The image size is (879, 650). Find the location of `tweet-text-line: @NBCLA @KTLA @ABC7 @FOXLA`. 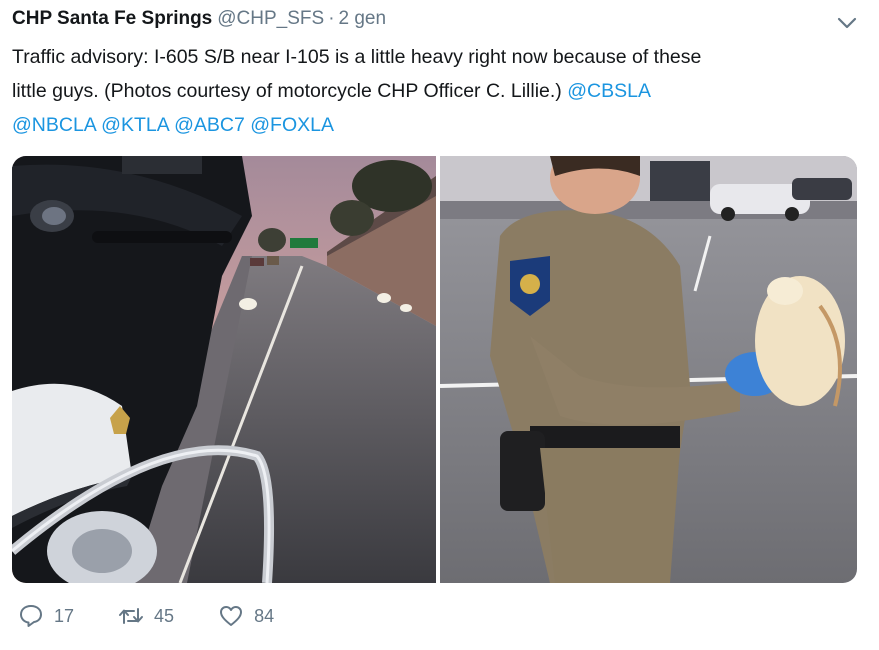

tweet-text-line: @NBCLA @KTLA @ABC7 @FOXLA is located at coordinates (437, 125).